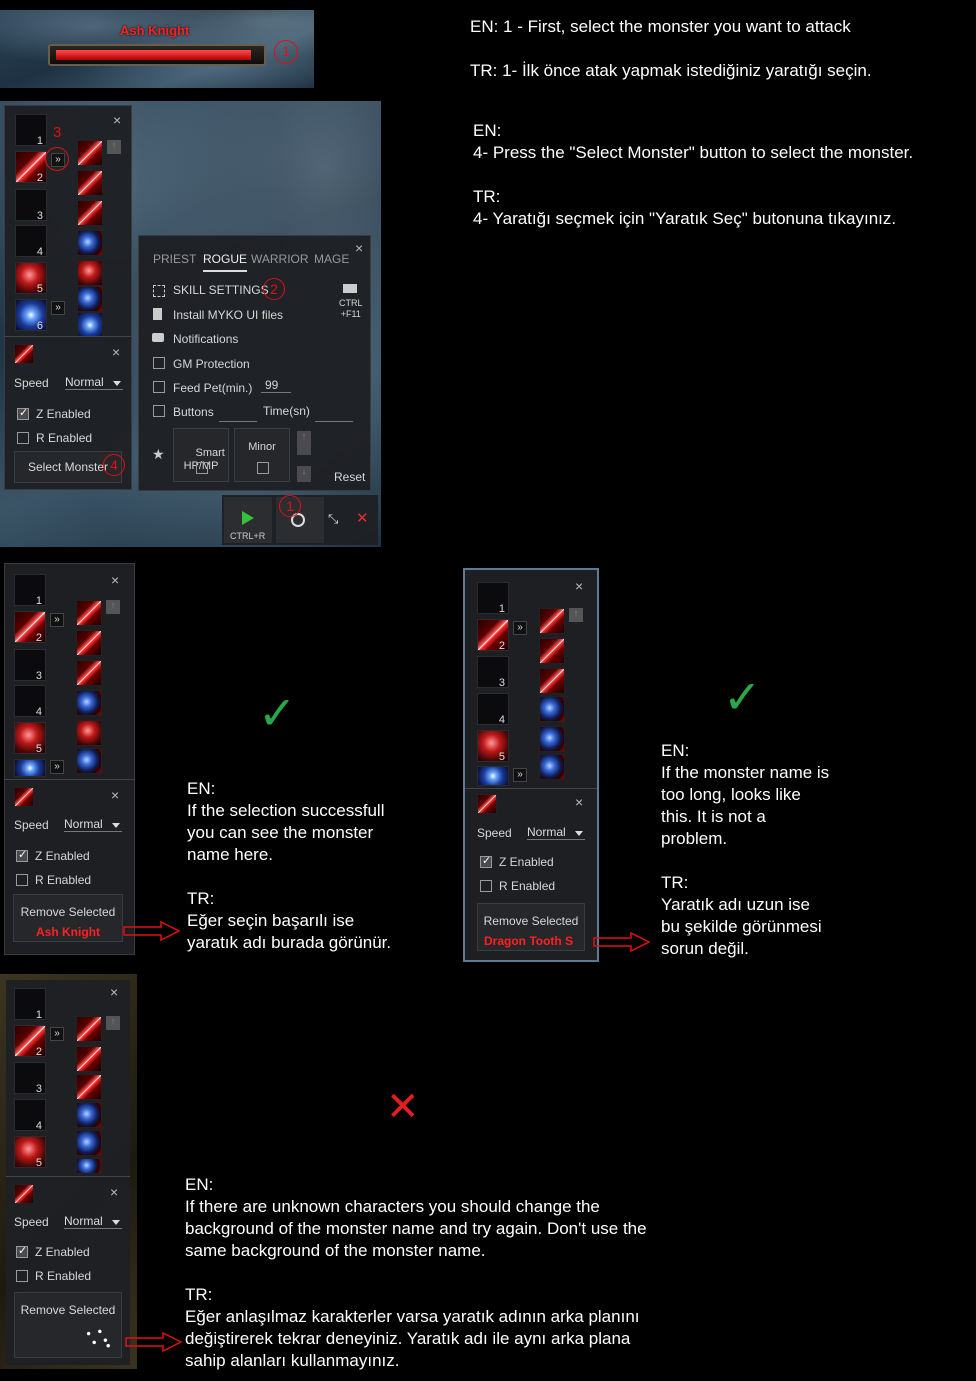  I want to click on tab-priest: PRIEST, so click(174, 259).